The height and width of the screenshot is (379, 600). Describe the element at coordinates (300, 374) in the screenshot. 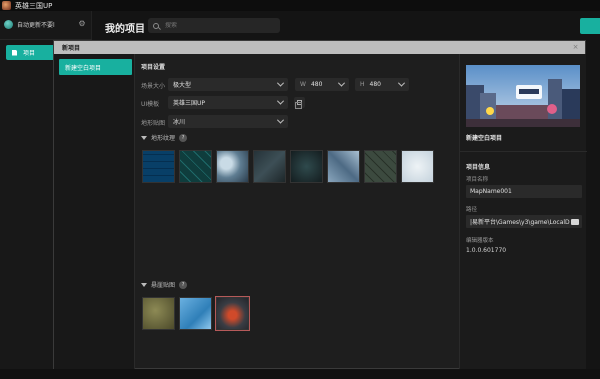

I see `bottom-strip` at that location.